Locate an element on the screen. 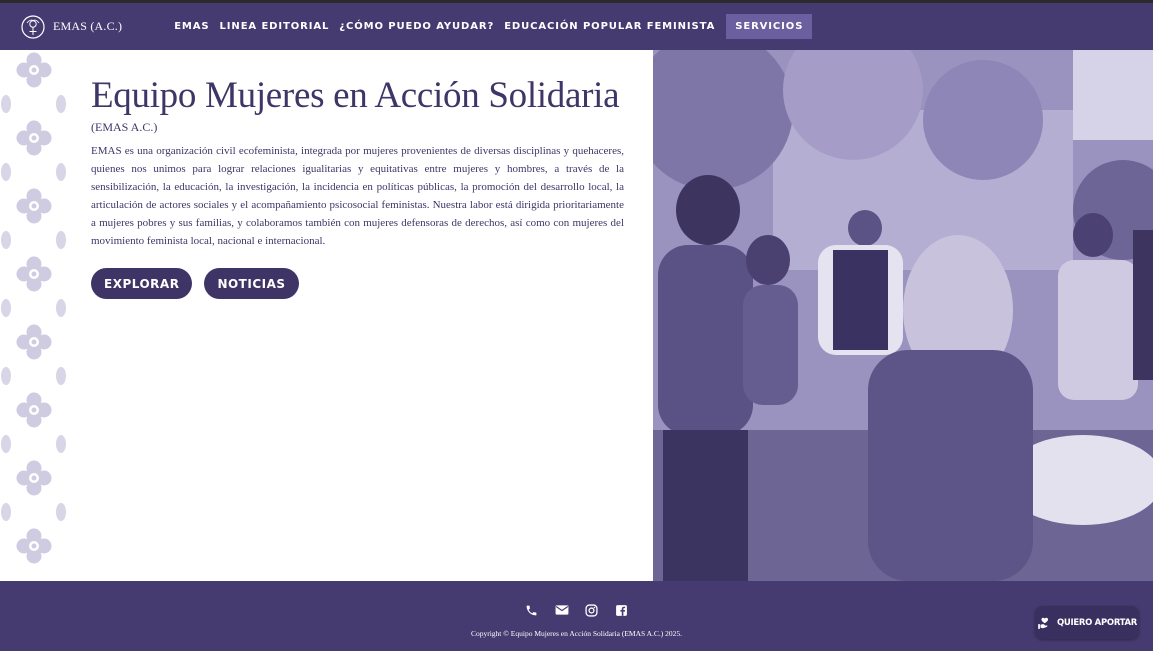  donate-button: QUIERO APORTAR is located at coordinates (1087, 622).